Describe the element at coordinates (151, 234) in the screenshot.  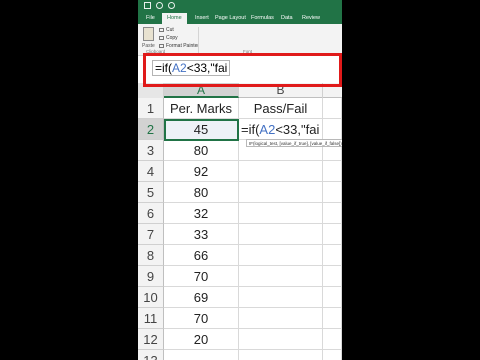
I see `row-header: 7` at that location.